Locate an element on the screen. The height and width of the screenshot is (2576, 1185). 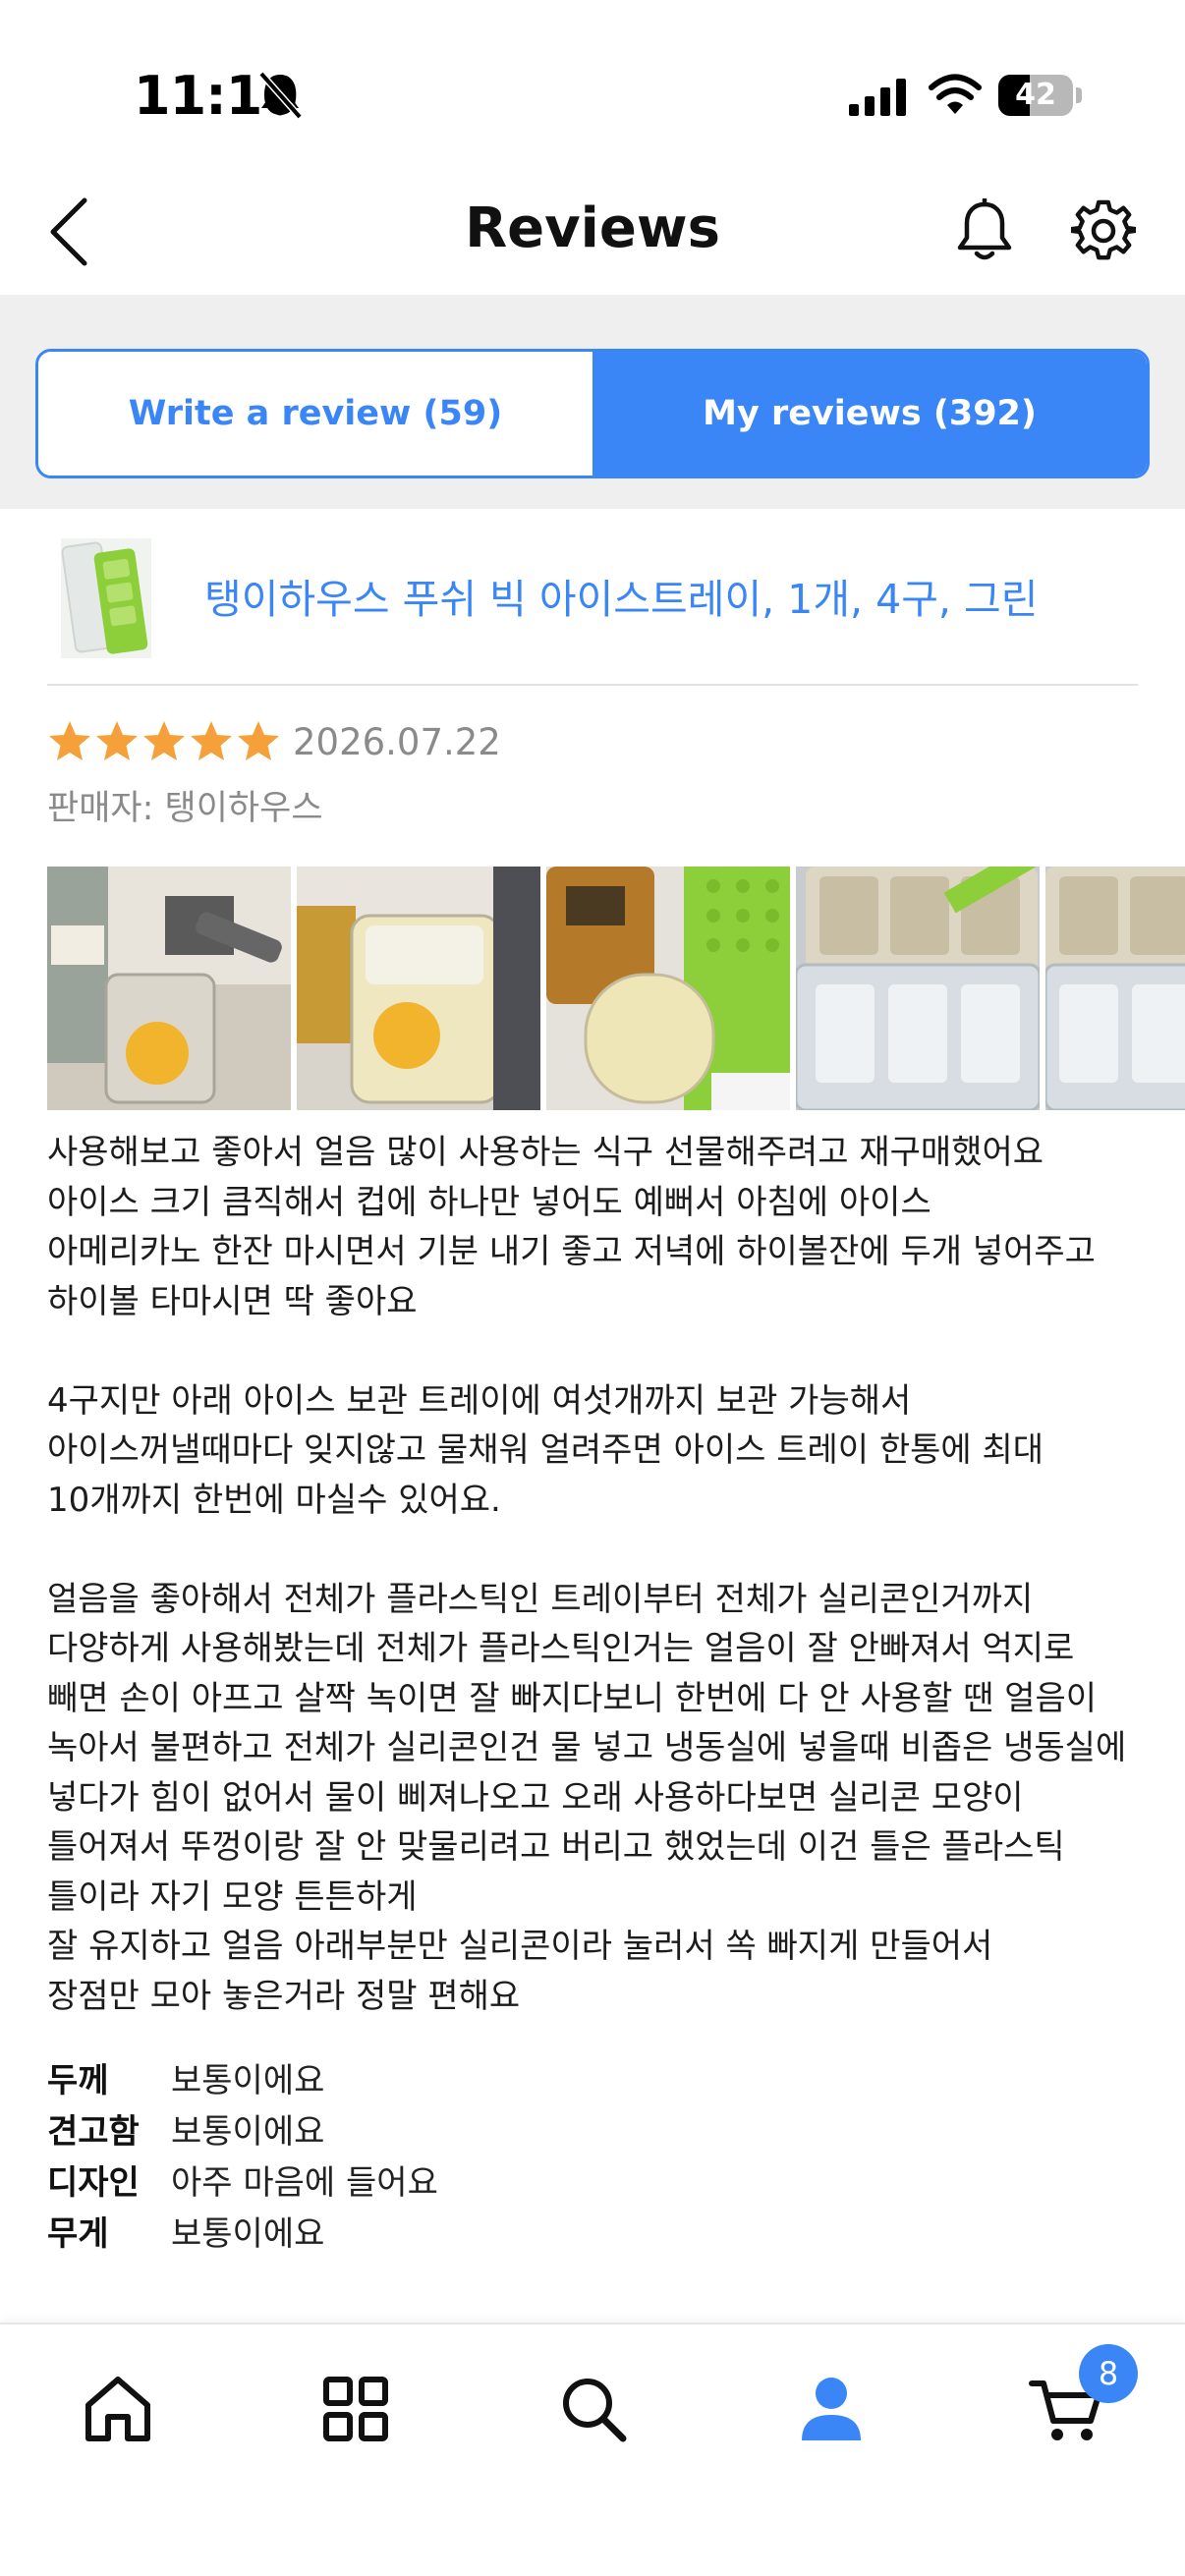
battery-icon: 42 is located at coordinates (1040, 95).